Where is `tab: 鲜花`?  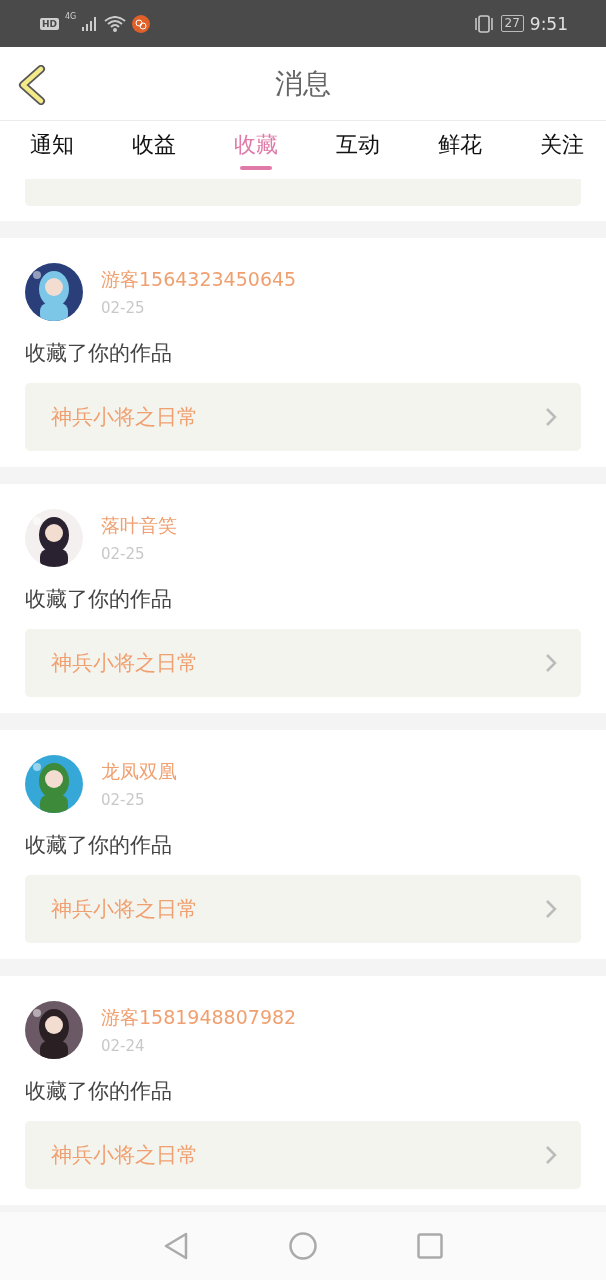 tab: 鲜花 is located at coordinates (460, 150).